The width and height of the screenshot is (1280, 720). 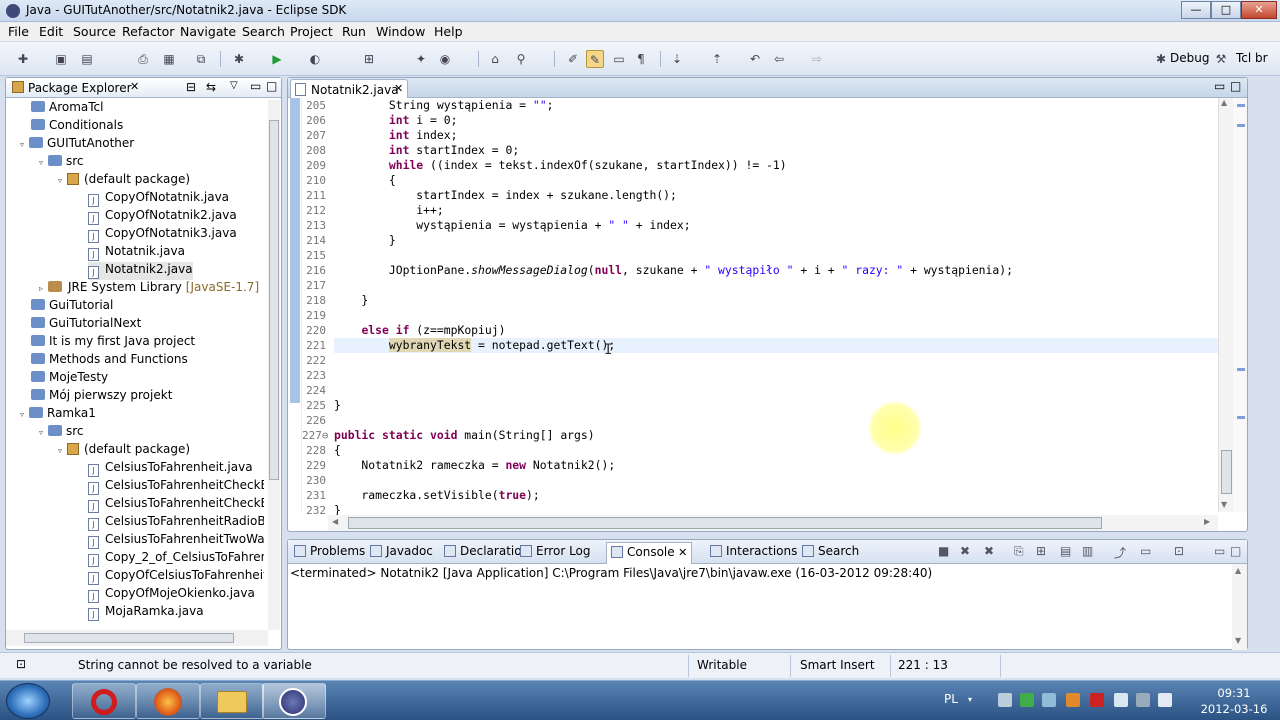 I want to click on tree-item: J Notatnik2.java, so click(x=140, y=271).